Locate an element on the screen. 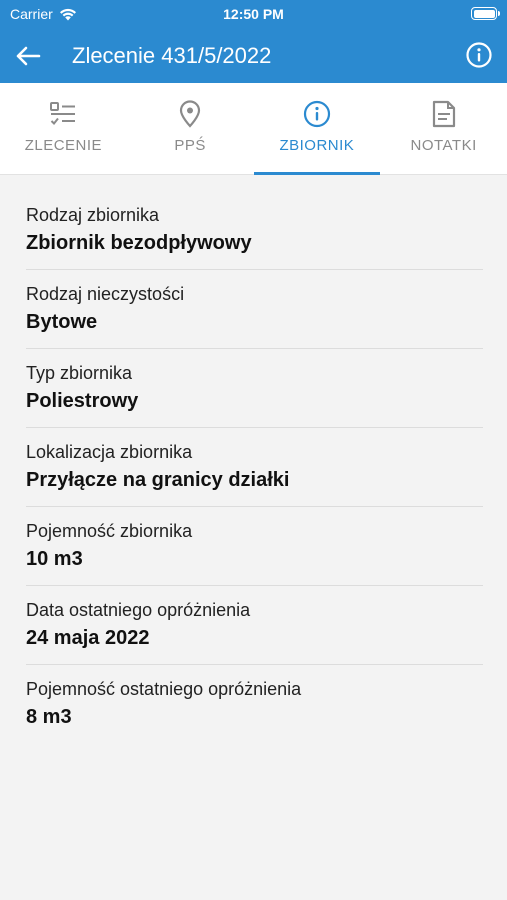 The height and width of the screenshot is (900, 507). status-time: 12:50 PM is located at coordinates (253, 14).